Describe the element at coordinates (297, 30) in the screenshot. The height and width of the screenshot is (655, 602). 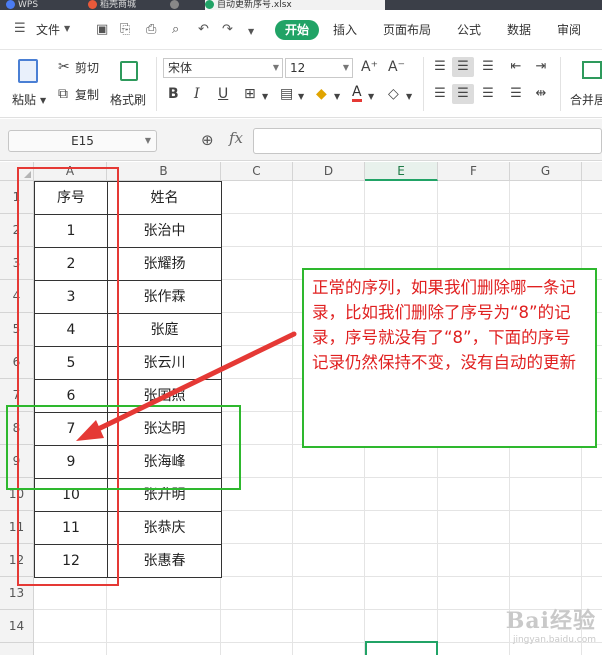
I see `tab-home: 开始` at that location.